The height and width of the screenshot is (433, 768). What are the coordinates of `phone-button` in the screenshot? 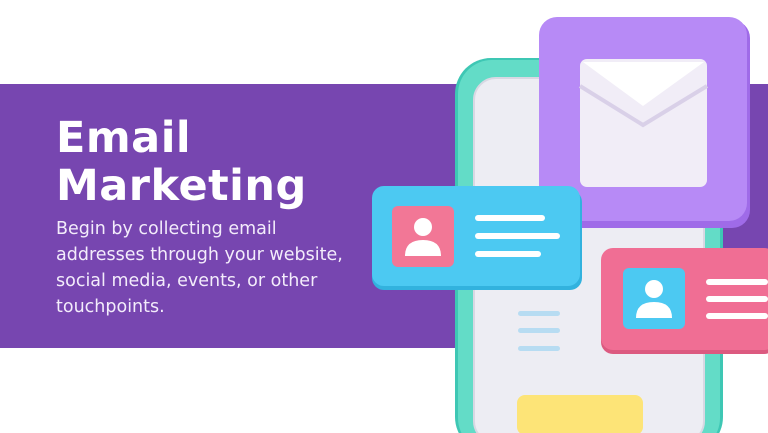 It's located at (580, 414).